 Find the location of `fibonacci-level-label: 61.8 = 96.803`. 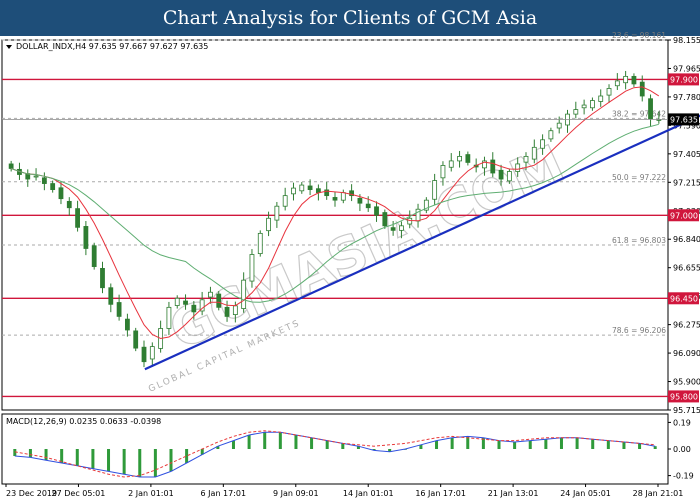

fibonacci-level-label: 61.8 = 96.803 is located at coordinates (639, 240).